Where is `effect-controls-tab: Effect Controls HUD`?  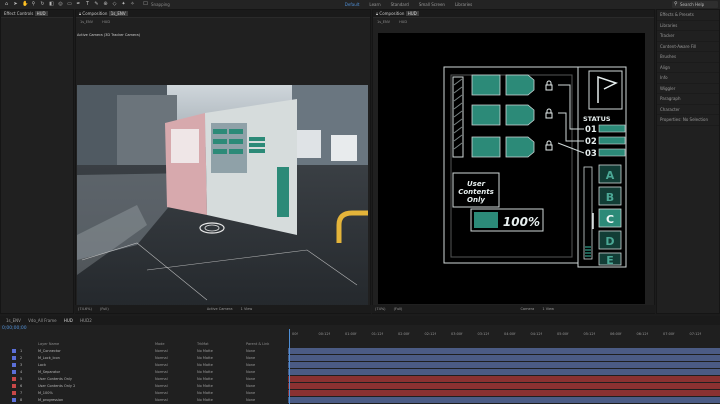
effect-controls-tab: Effect Controls HUD is located at coordinates (37, 14).